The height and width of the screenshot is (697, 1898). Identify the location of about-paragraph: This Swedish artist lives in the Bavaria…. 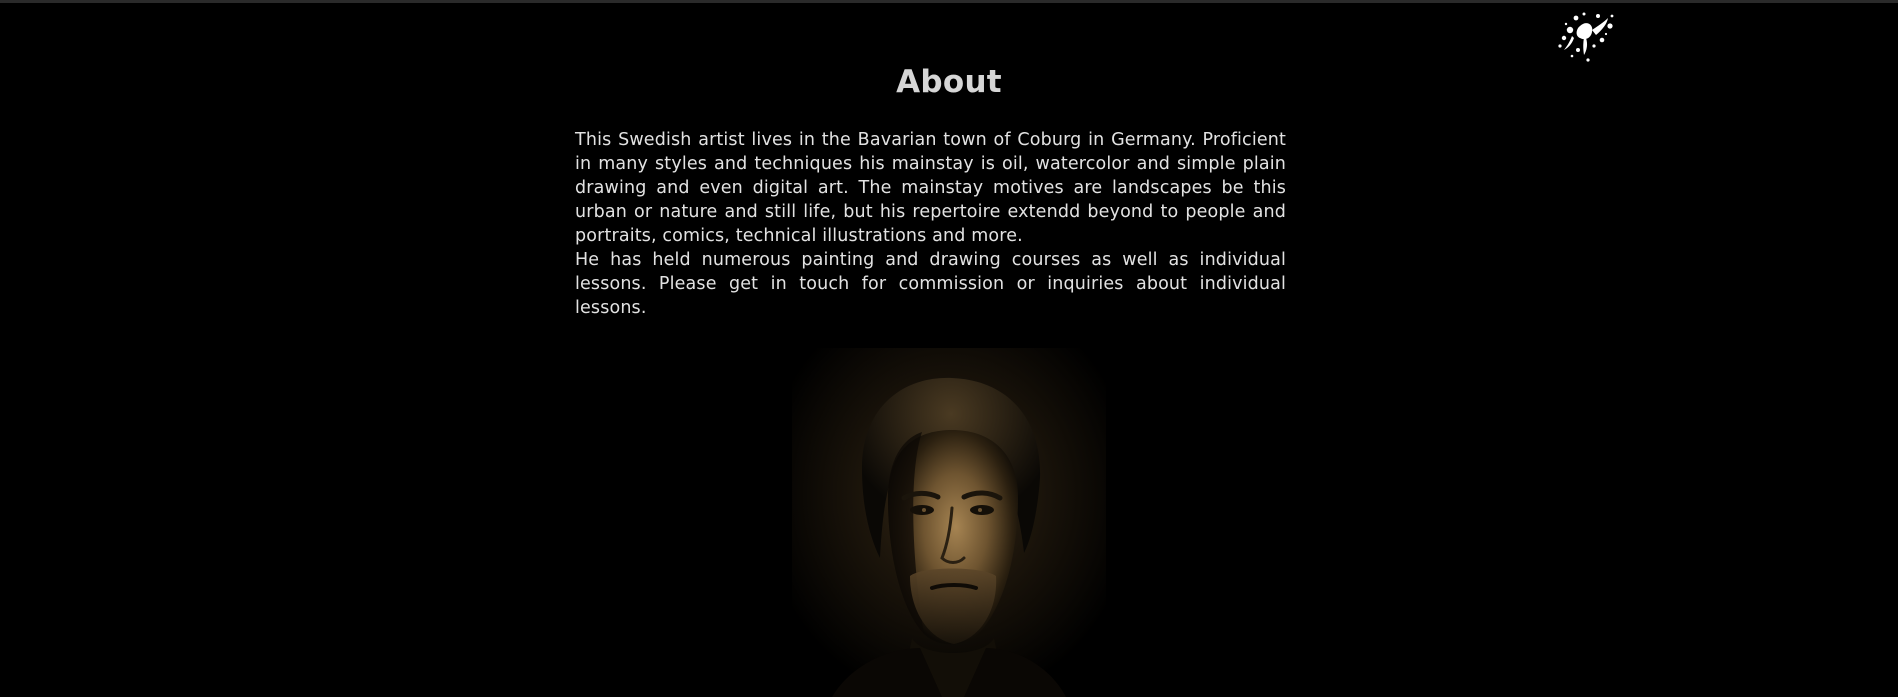
(930, 188).